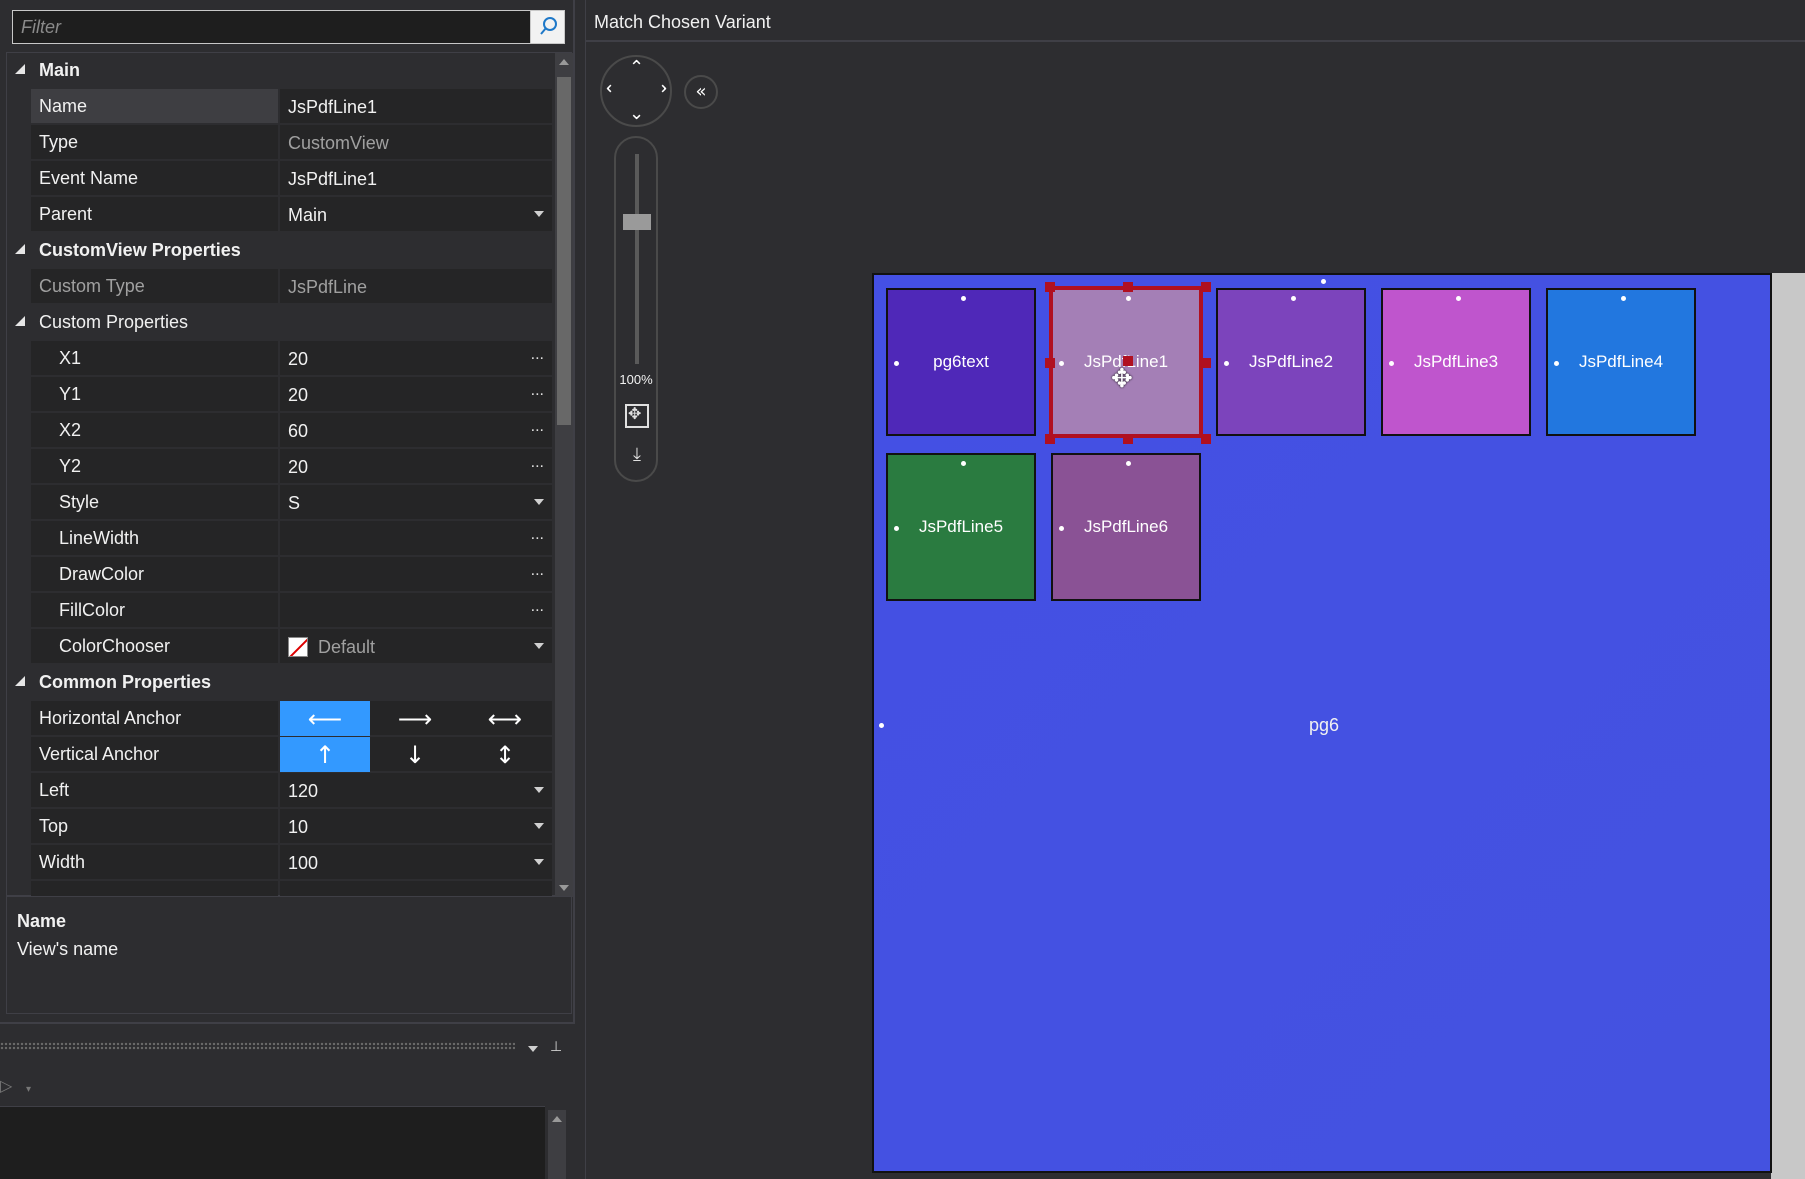 The image size is (1805, 1179). I want to click on property-row-vertical-anchor: Vertical Anchor ↑ ↓ ↕, so click(279, 755).